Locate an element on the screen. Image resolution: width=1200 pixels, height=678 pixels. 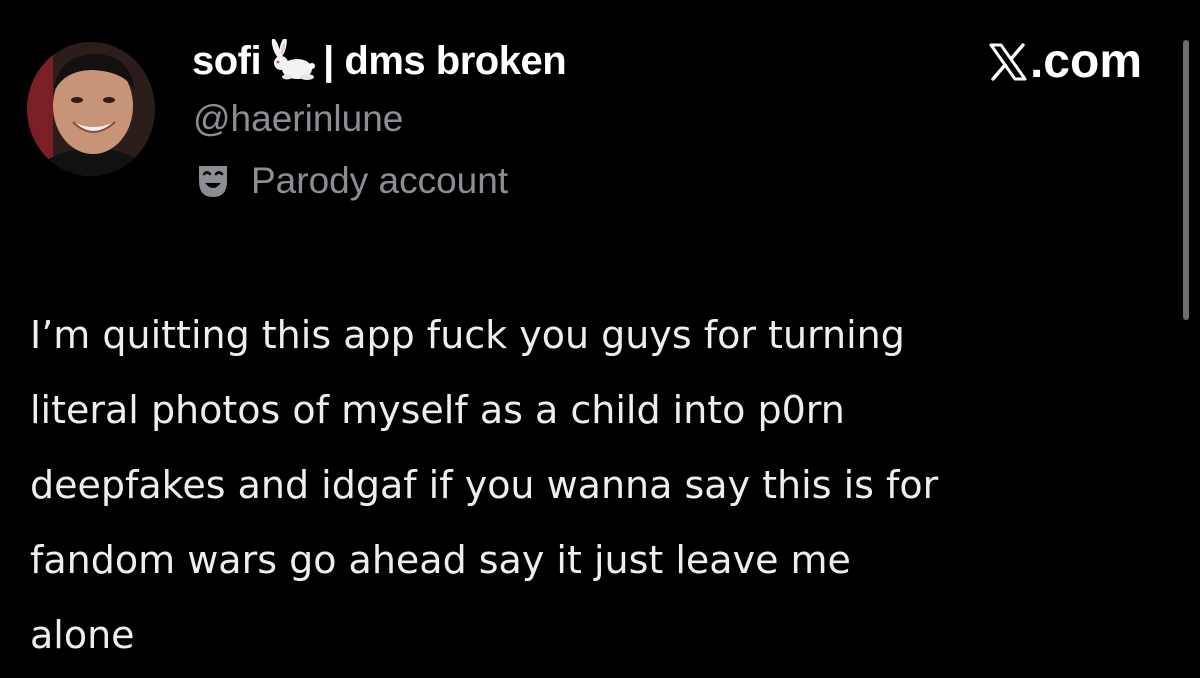
site-watermark: .com is located at coordinates (1065, 61).